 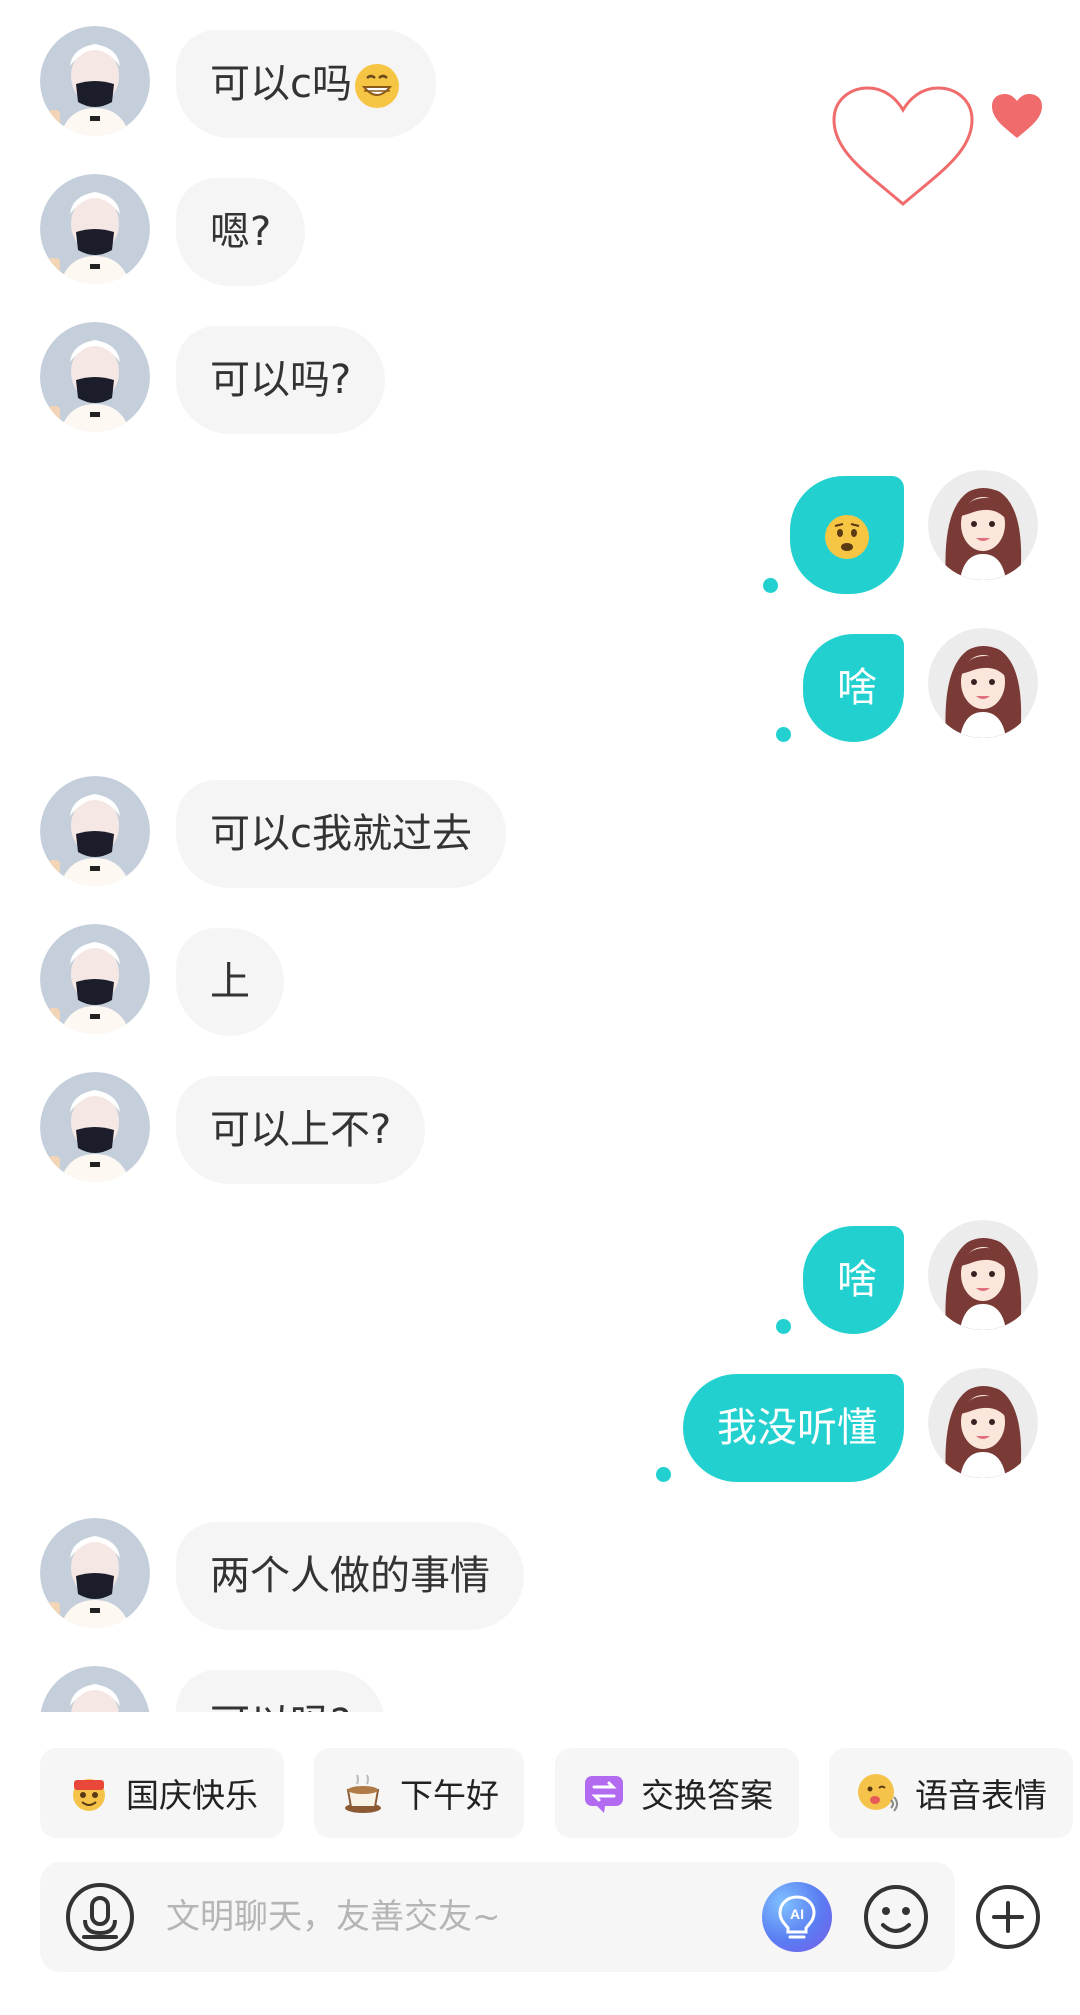 I want to click on outgoing-message-bubble, so click(x=847, y=535).